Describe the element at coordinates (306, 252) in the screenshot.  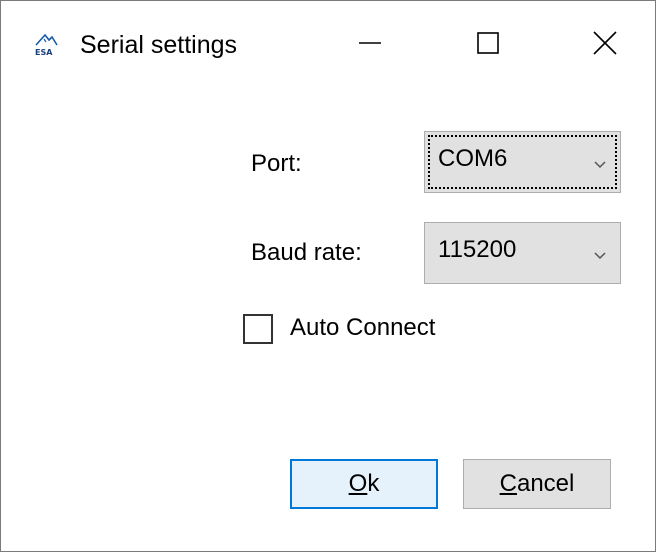
I see `baud-rate-label: Baud rate:` at that location.